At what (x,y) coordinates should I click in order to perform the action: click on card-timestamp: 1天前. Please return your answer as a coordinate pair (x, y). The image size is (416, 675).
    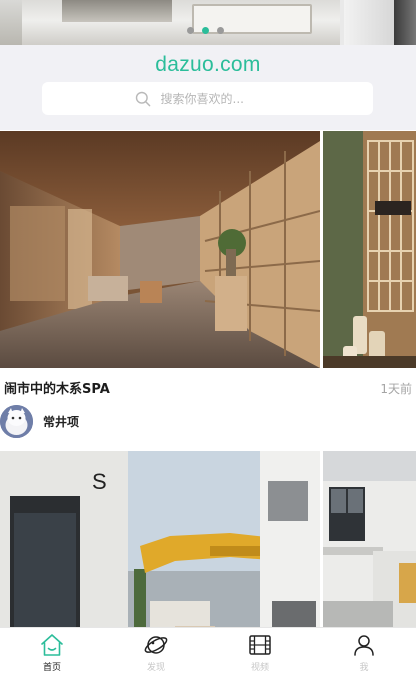
    Looking at the image, I should click on (396, 389).